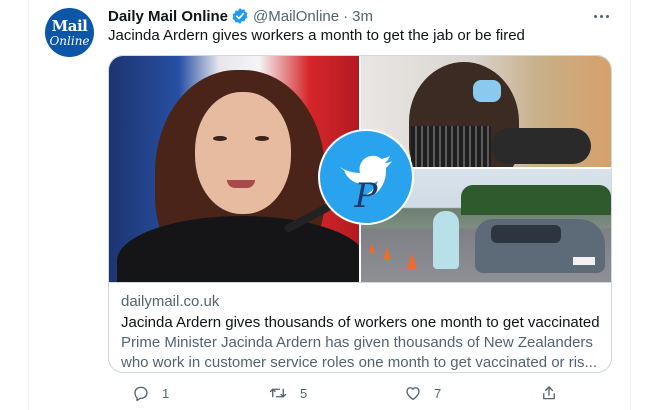 Image resolution: width=656 pixels, height=410 pixels. Describe the element at coordinates (362, 16) in the screenshot. I see `tweet-timestamp: 3m` at that location.